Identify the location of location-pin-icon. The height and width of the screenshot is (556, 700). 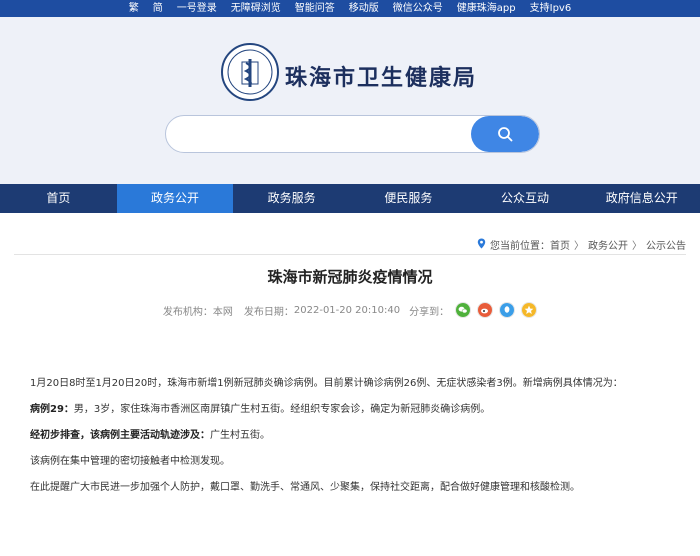
(481, 245).